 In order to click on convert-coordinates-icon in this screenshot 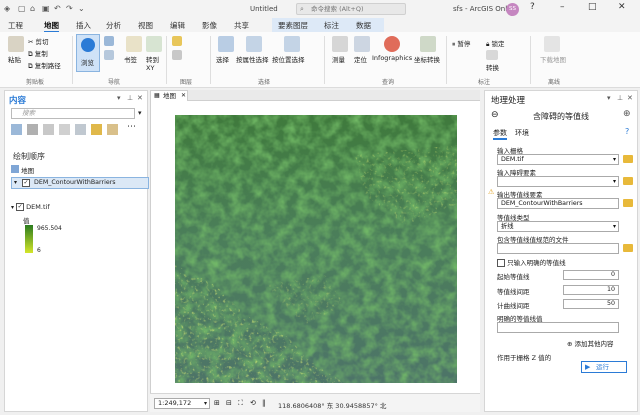, I will do `click(428, 44)`.